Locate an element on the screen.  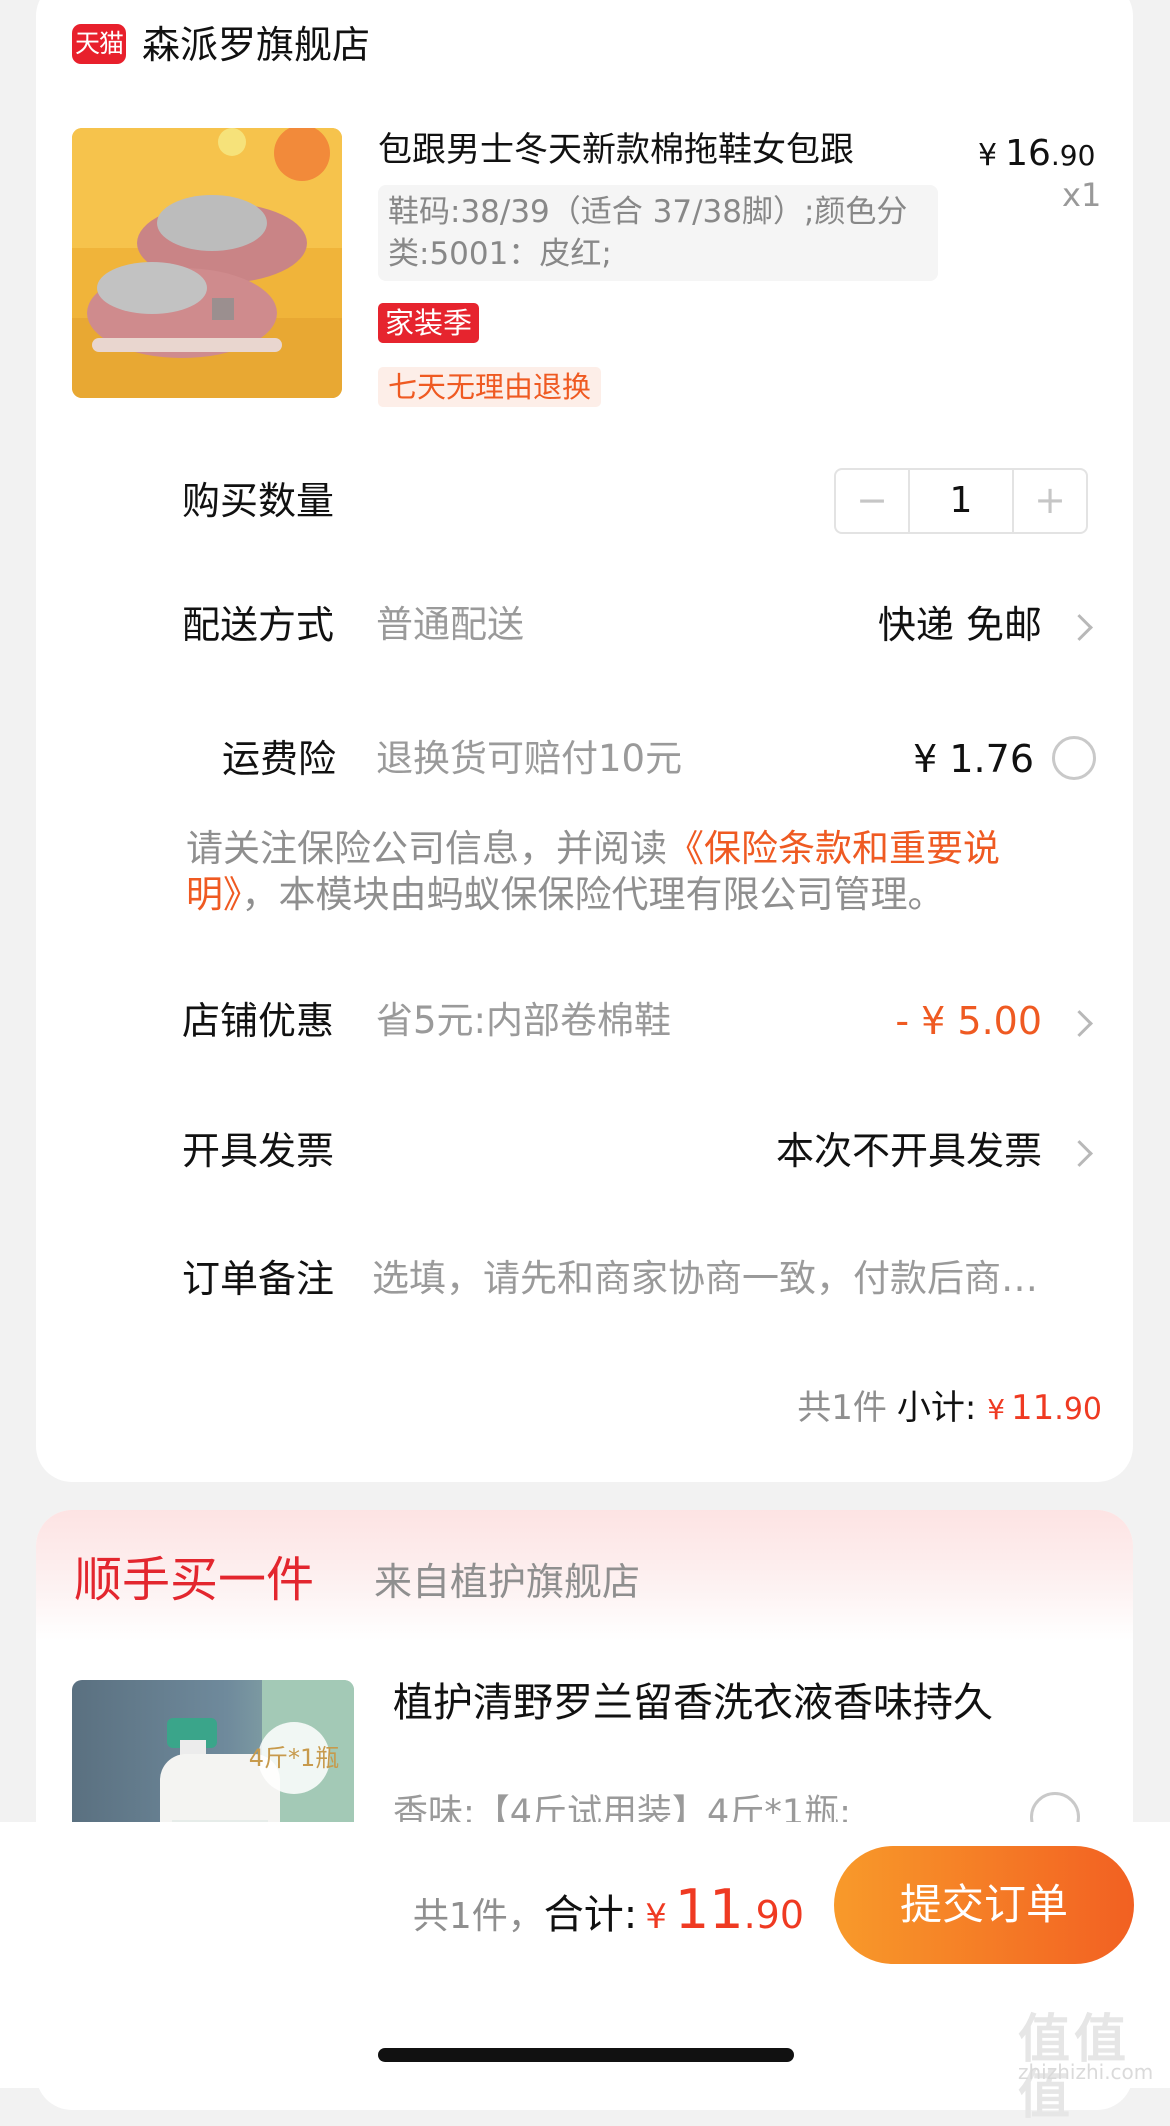
price-int: 16 is located at coordinates (1028, 153).